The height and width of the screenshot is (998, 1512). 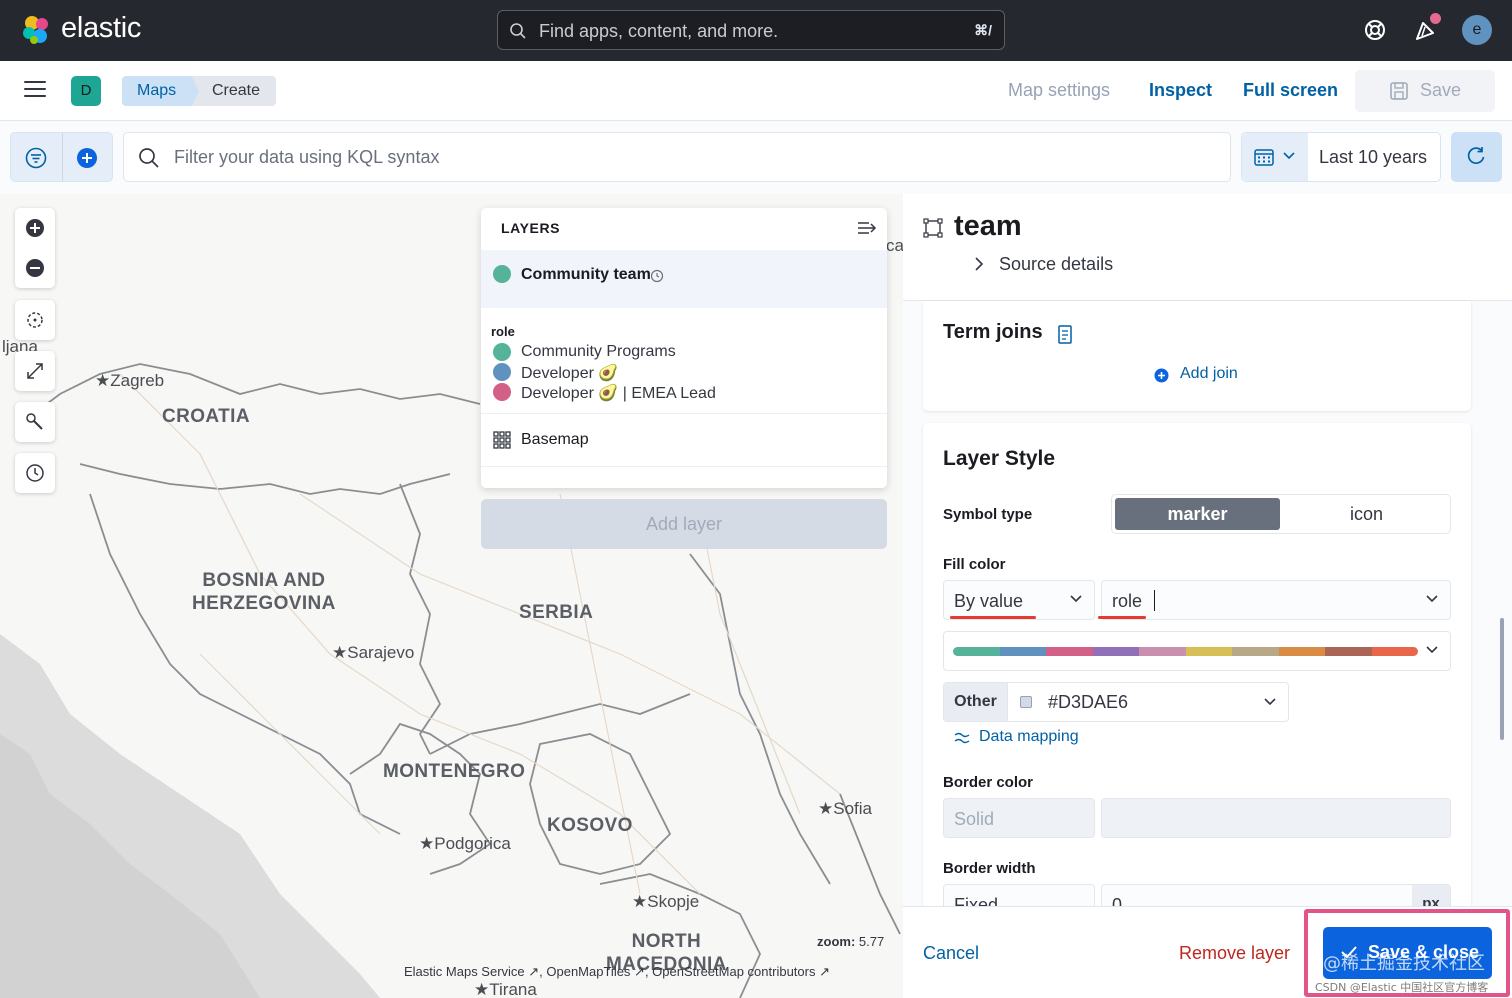 What do you see at coordinates (1502, 679) in the screenshot?
I see `panel-scrollbar` at bounding box center [1502, 679].